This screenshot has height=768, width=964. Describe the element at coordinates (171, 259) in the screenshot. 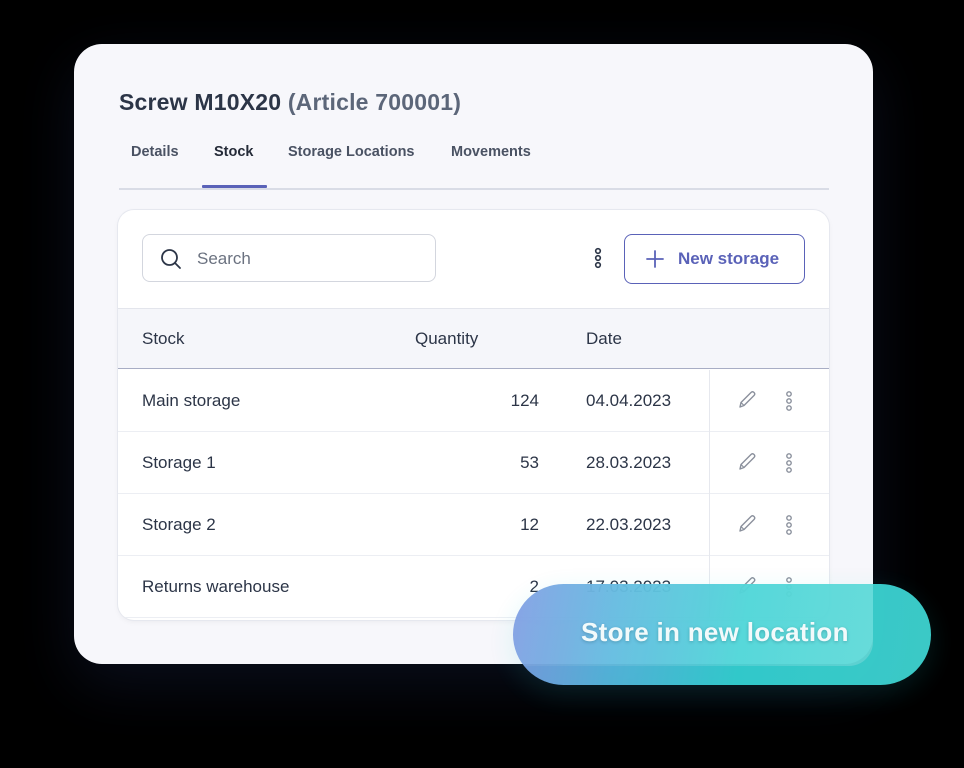

I see `search-icon` at that location.